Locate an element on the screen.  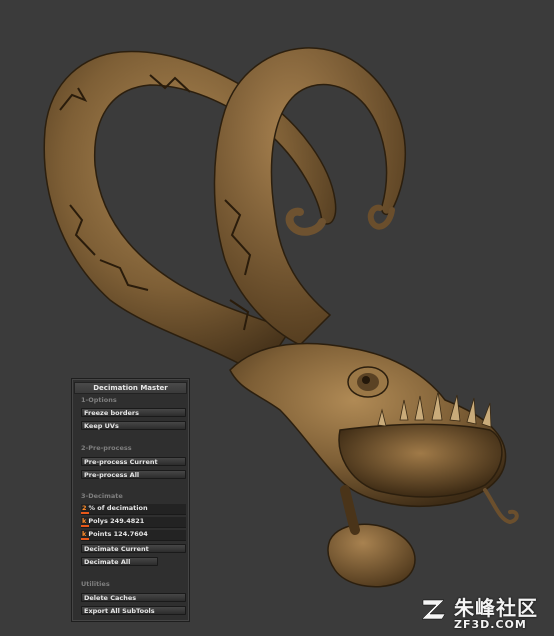
polys-fill is located at coordinates (85, 526).